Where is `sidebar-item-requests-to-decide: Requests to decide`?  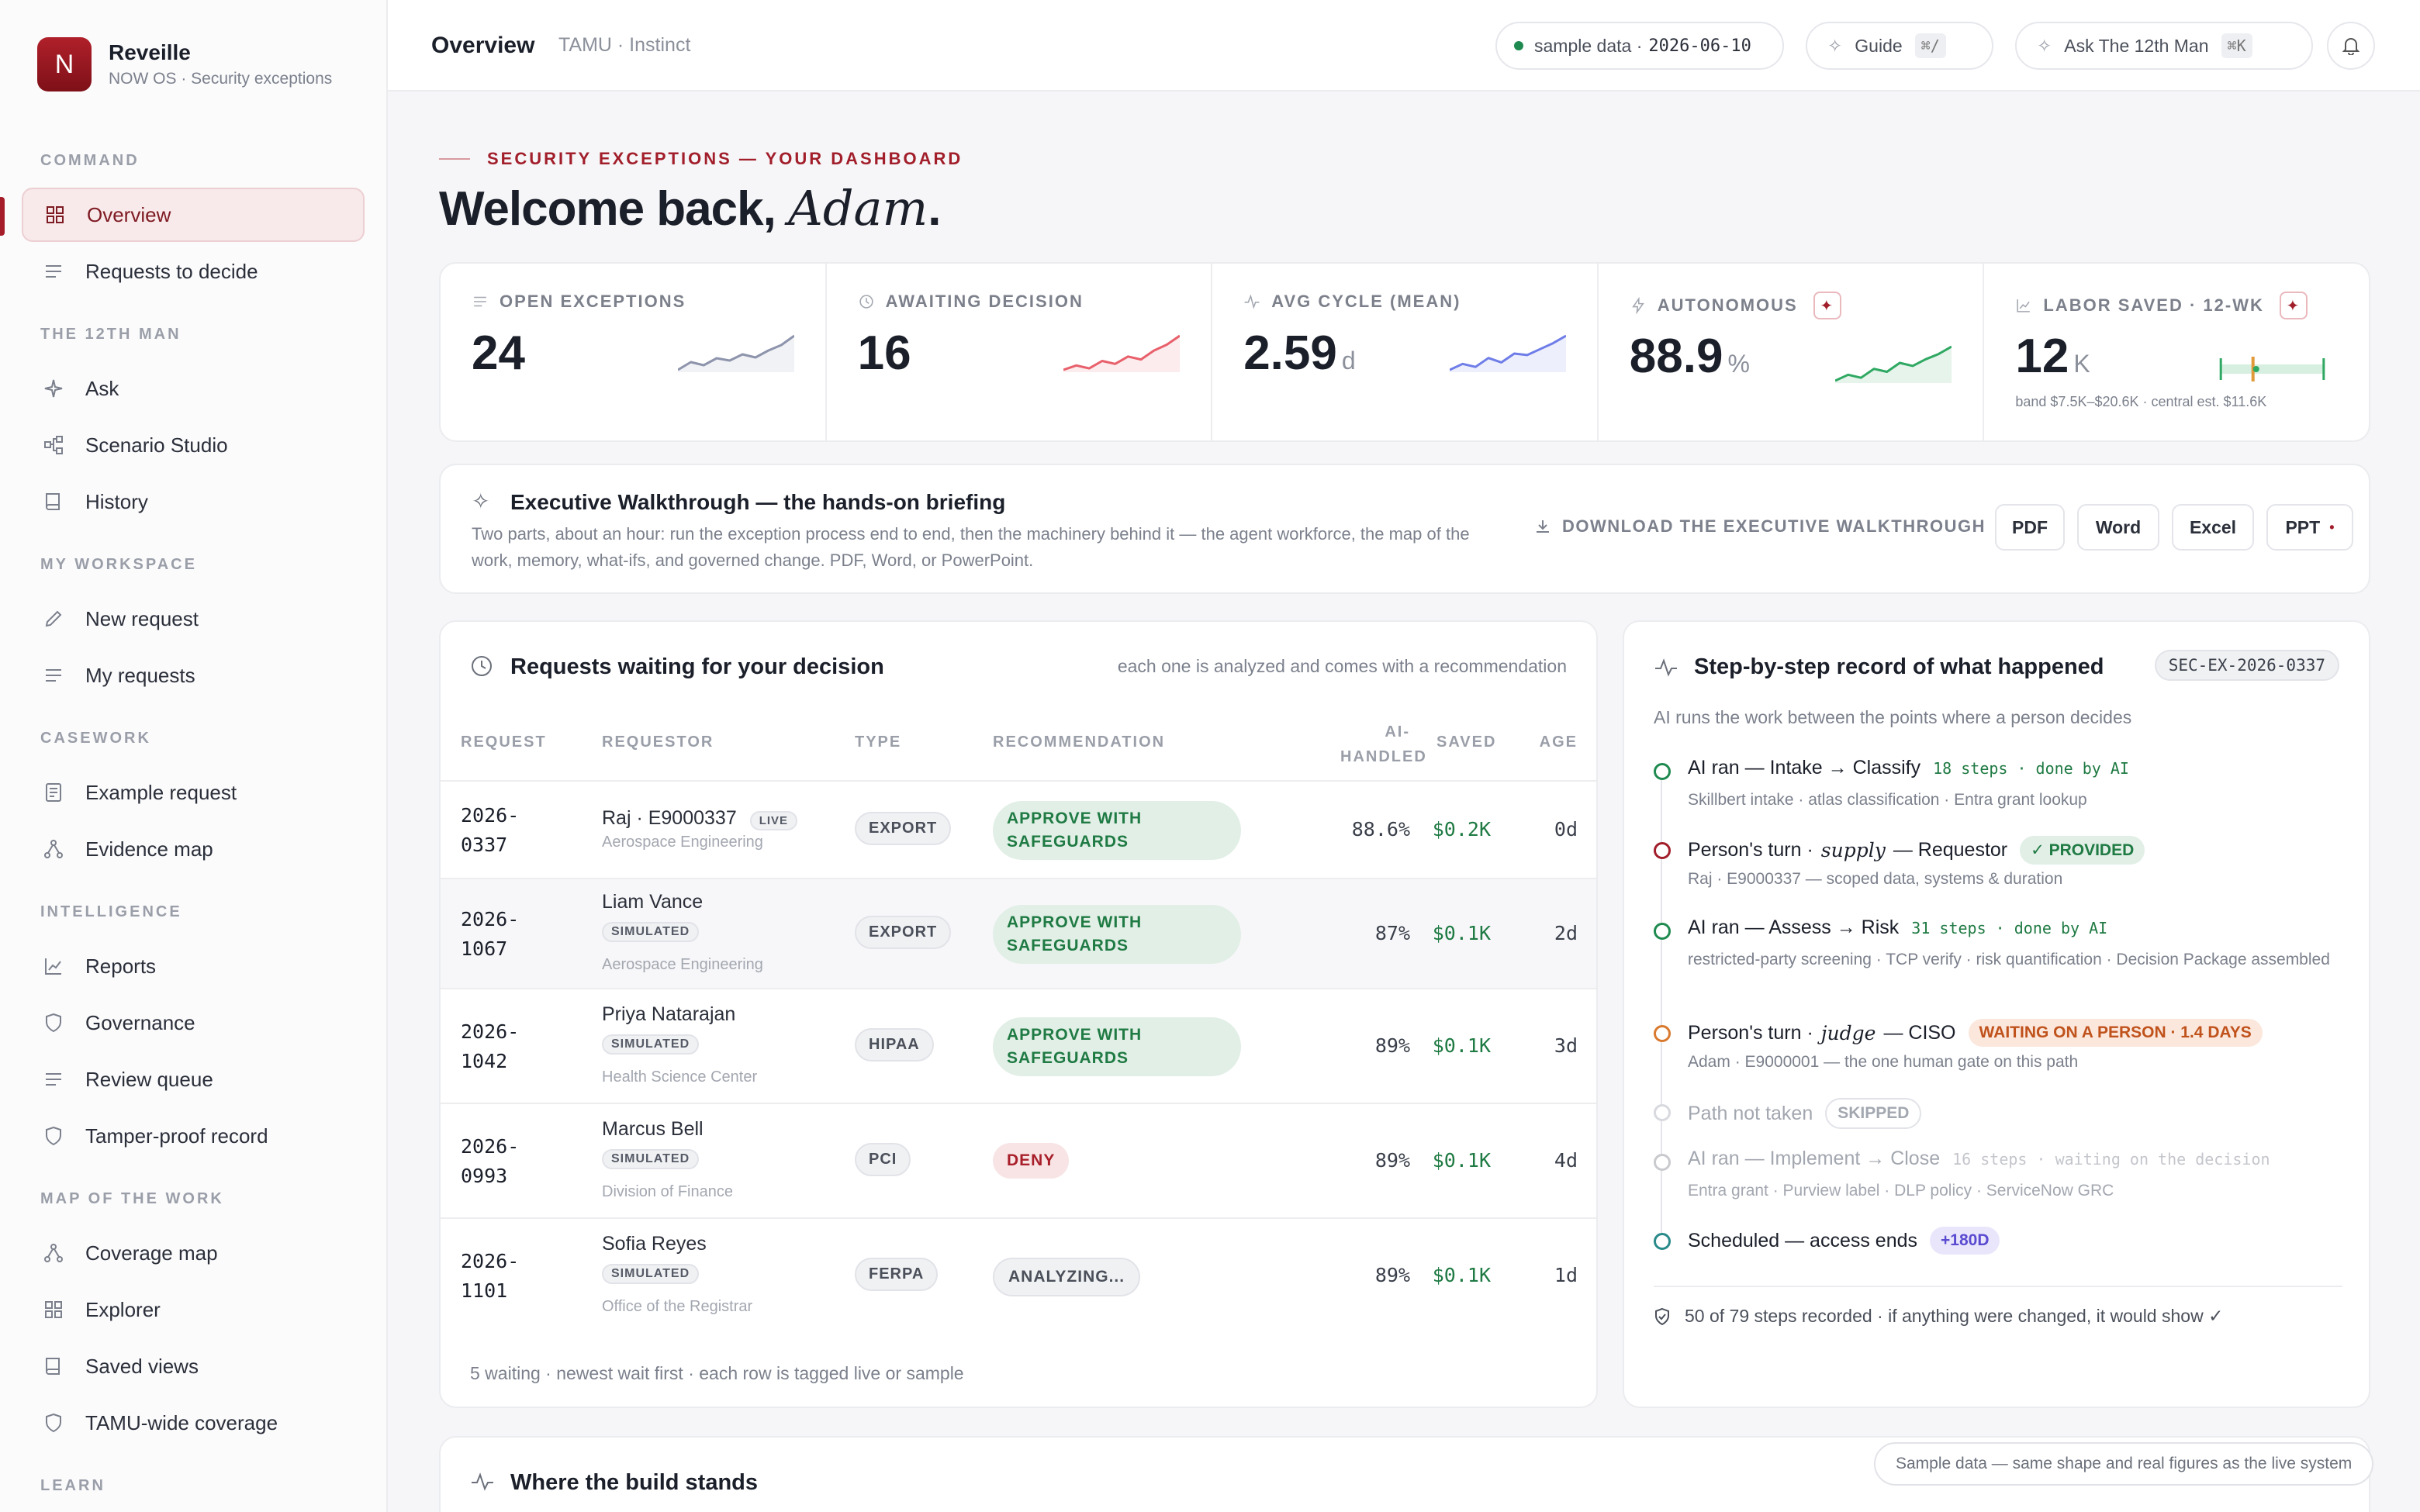 sidebar-item-requests-to-decide: Requests to decide is located at coordinates (193, 271).